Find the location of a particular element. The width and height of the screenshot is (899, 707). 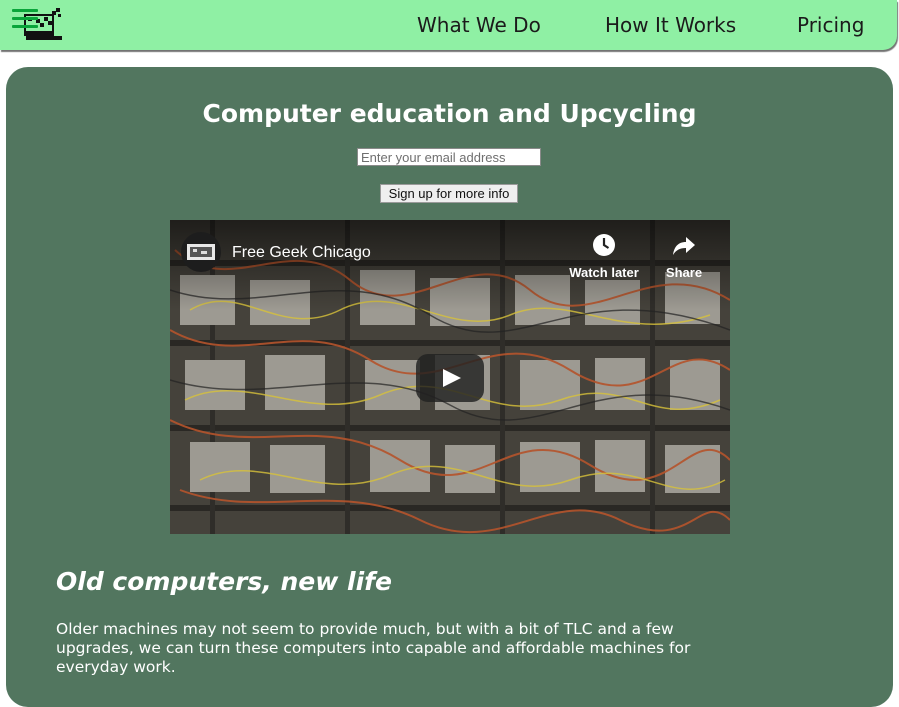

hamburger-menu-icon is located at coordinates (25, 20).